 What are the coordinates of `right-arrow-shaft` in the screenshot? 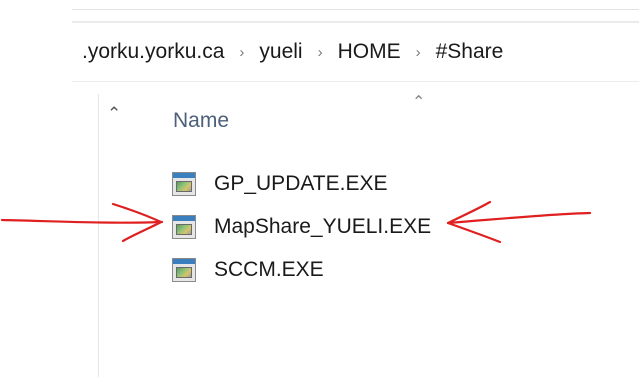 It's located at (519, 218).